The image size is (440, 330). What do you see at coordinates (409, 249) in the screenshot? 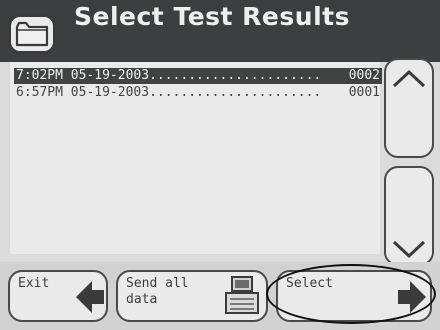
I see `chevron-down-icon` at bounding box center [409, 249].